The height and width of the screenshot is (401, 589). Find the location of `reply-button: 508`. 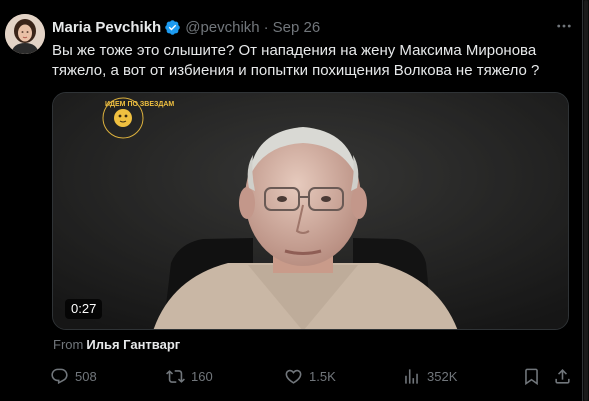

reply-button: 508 is located at coordinates (73, 376).